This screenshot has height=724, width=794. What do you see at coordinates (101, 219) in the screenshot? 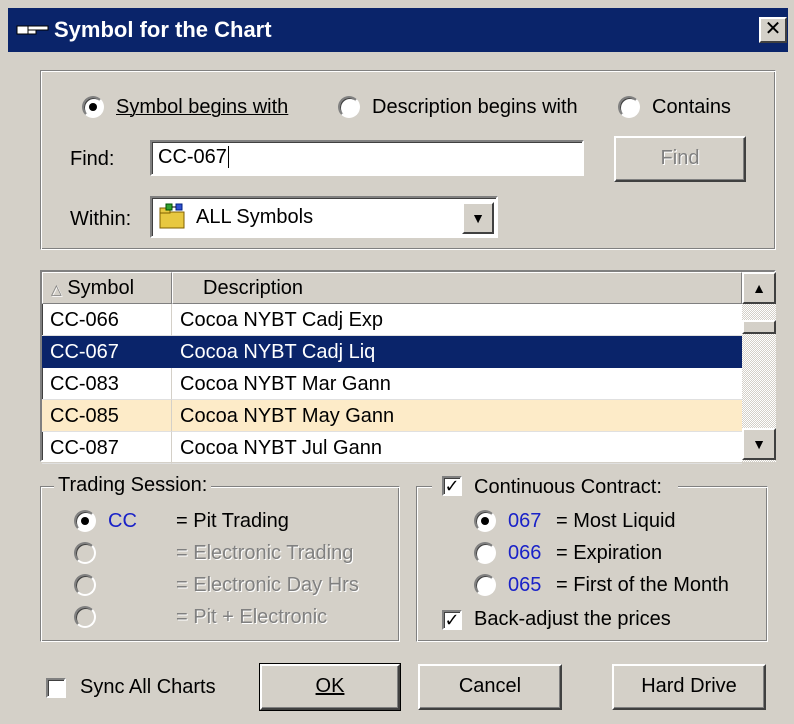
I see `within-label: Within:` at bounding box center [101, 219].